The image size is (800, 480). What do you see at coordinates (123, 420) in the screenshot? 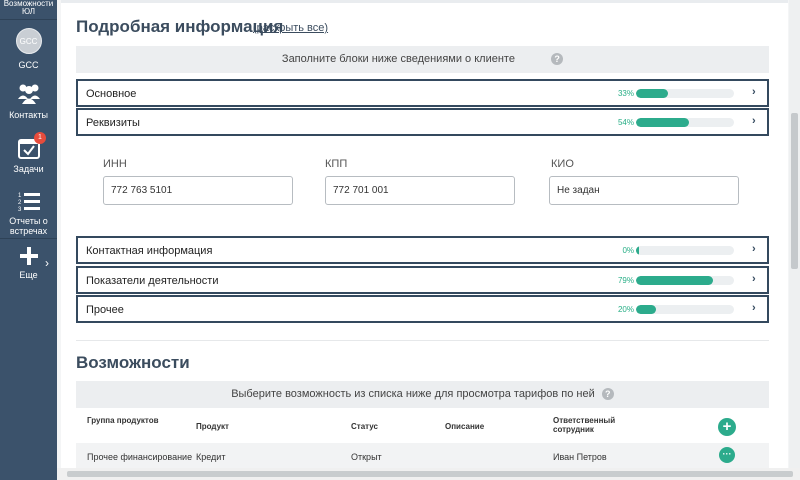
I see `column-header-group: Группа продуктов` at bounding box center [123, 420].